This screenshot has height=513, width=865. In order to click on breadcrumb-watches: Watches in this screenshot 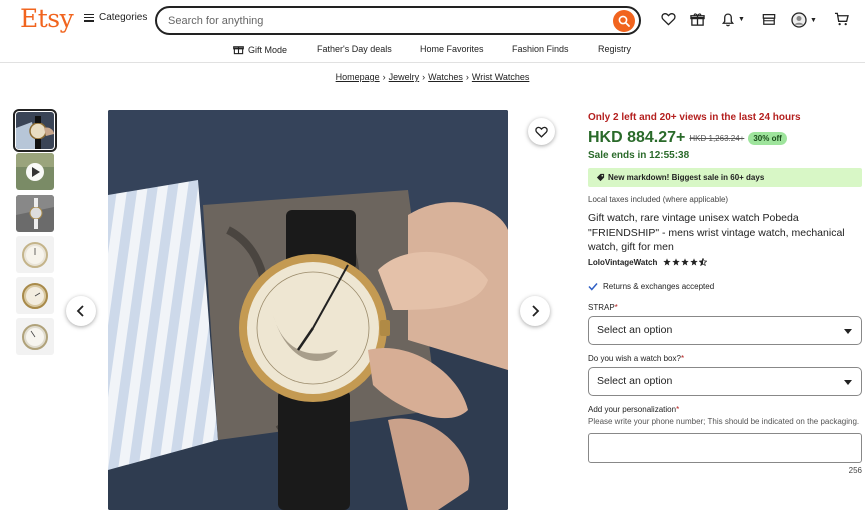, I will do `click(445, 77)`.